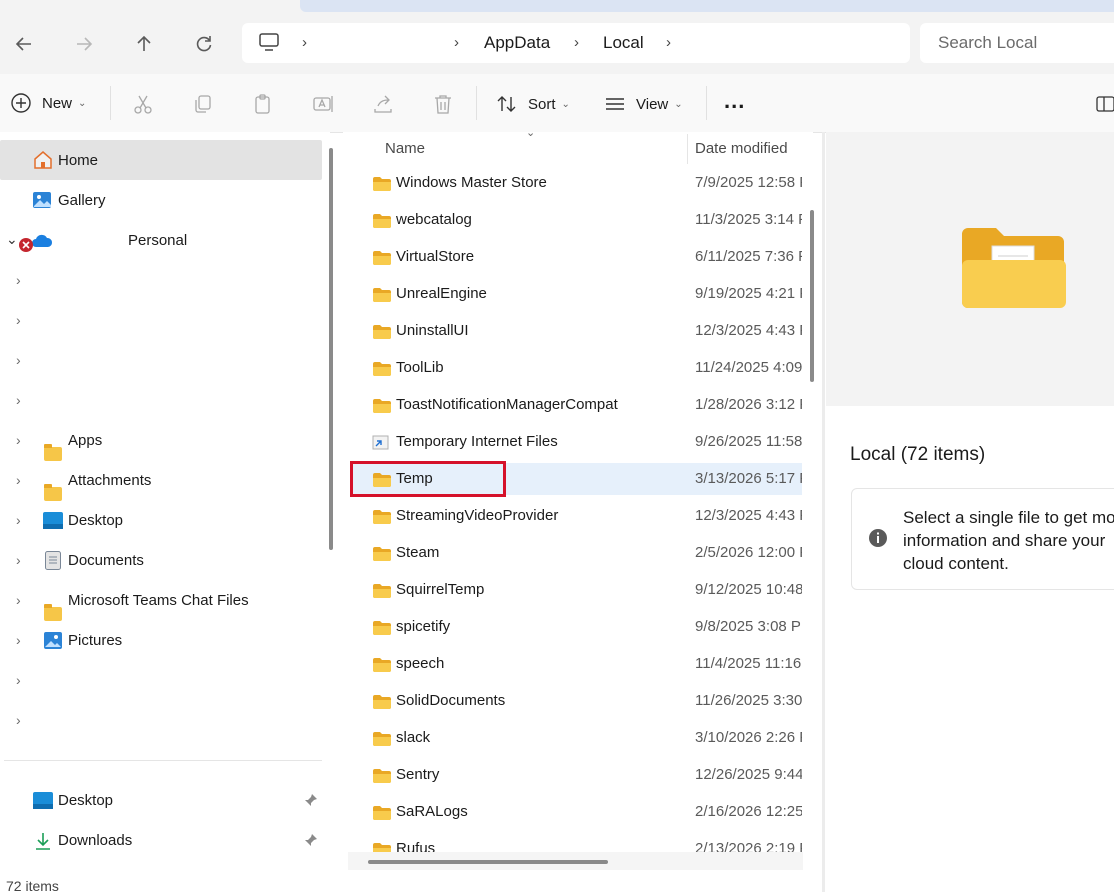 This screenshot has height=894, width=1114. I want to click on new-button: New ⌄, so click(48, 103).